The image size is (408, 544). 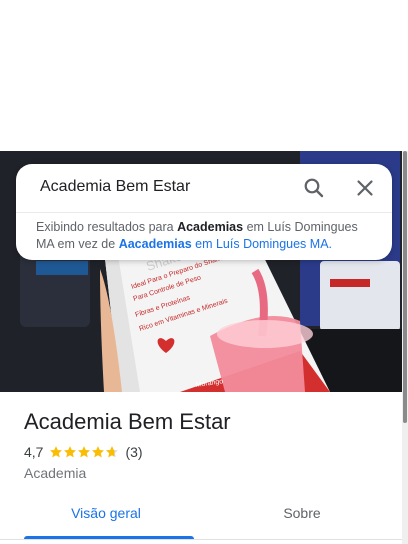 I want to click on rating-stars, so click(x=84, y=452).